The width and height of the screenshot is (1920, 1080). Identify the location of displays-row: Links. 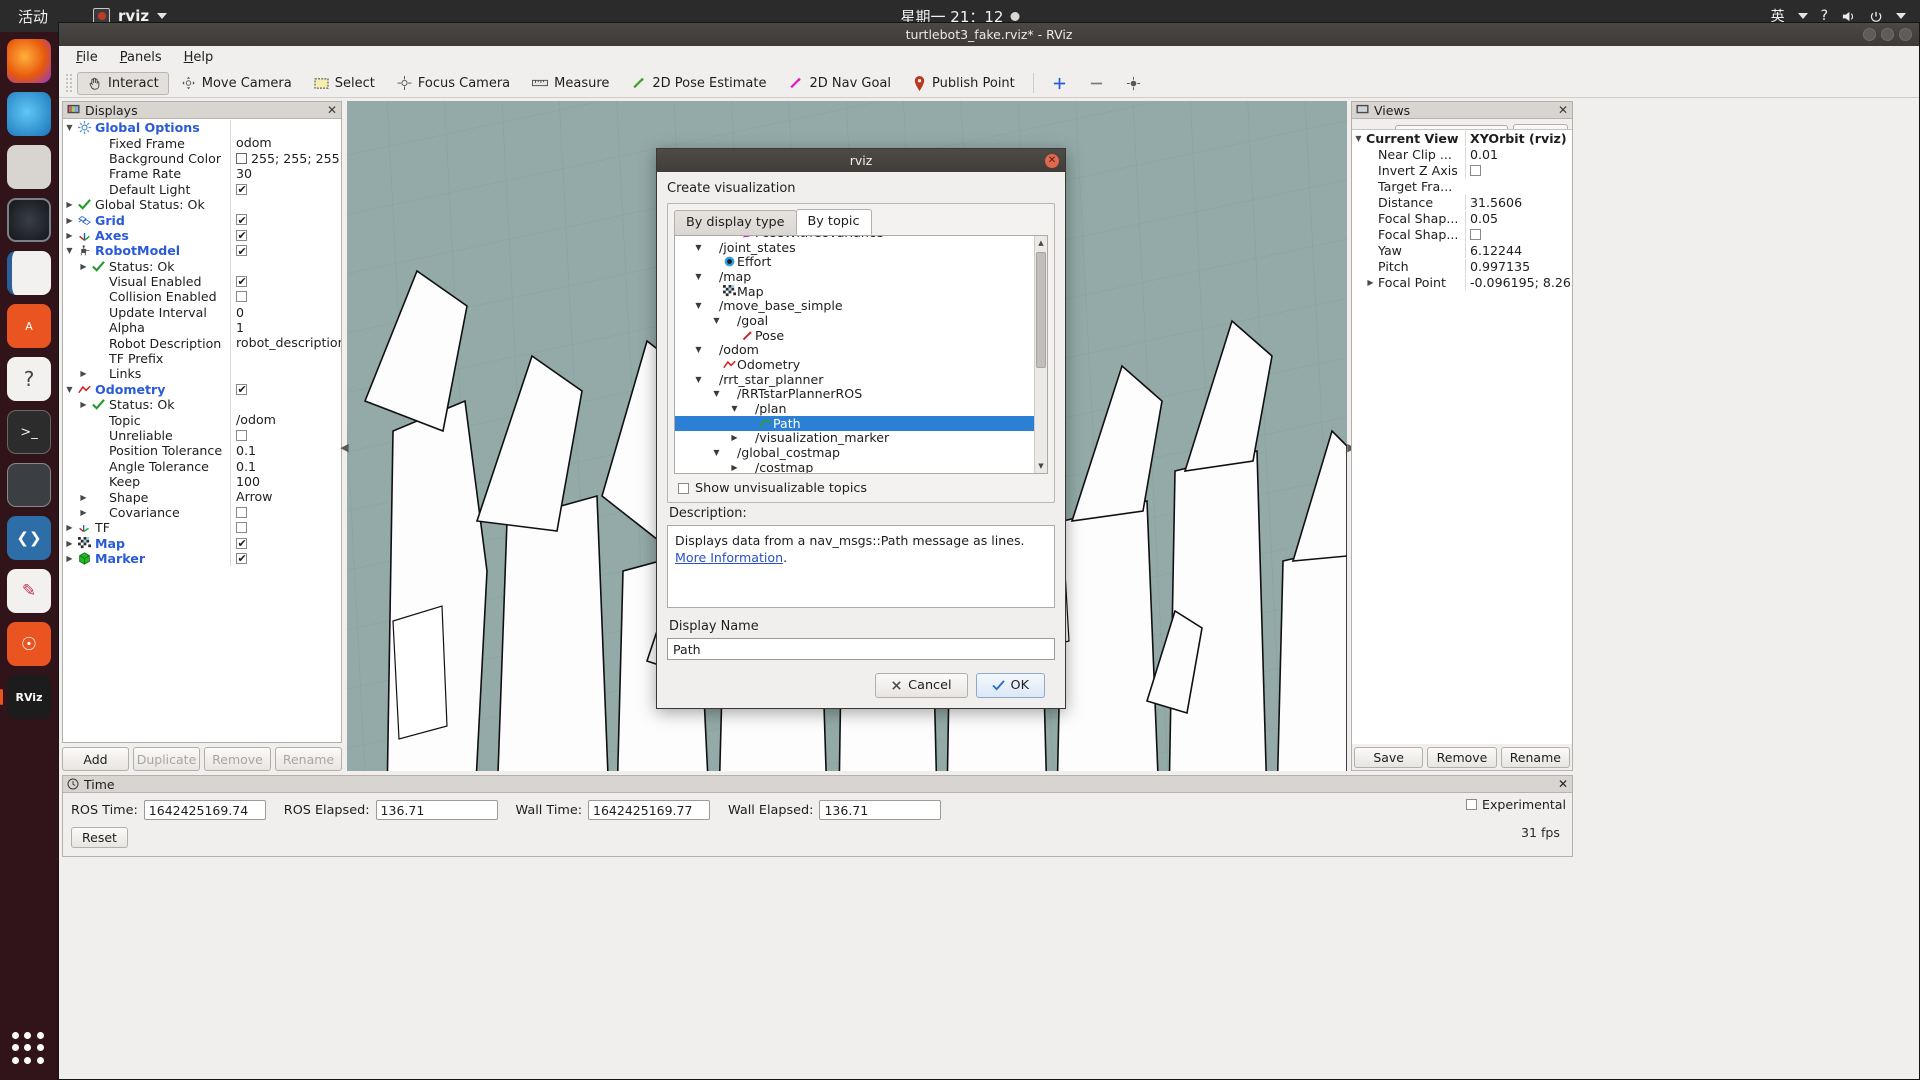
(202, 374).